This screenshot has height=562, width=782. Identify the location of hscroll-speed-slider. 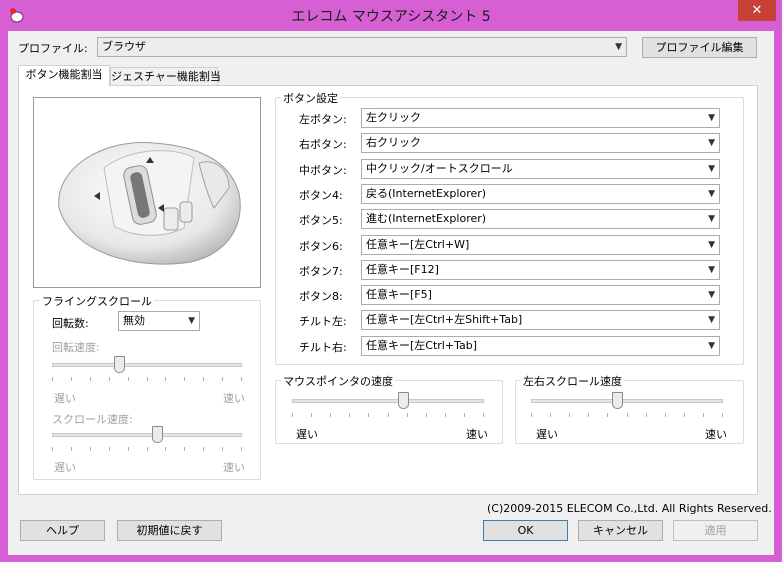
(618, 400).